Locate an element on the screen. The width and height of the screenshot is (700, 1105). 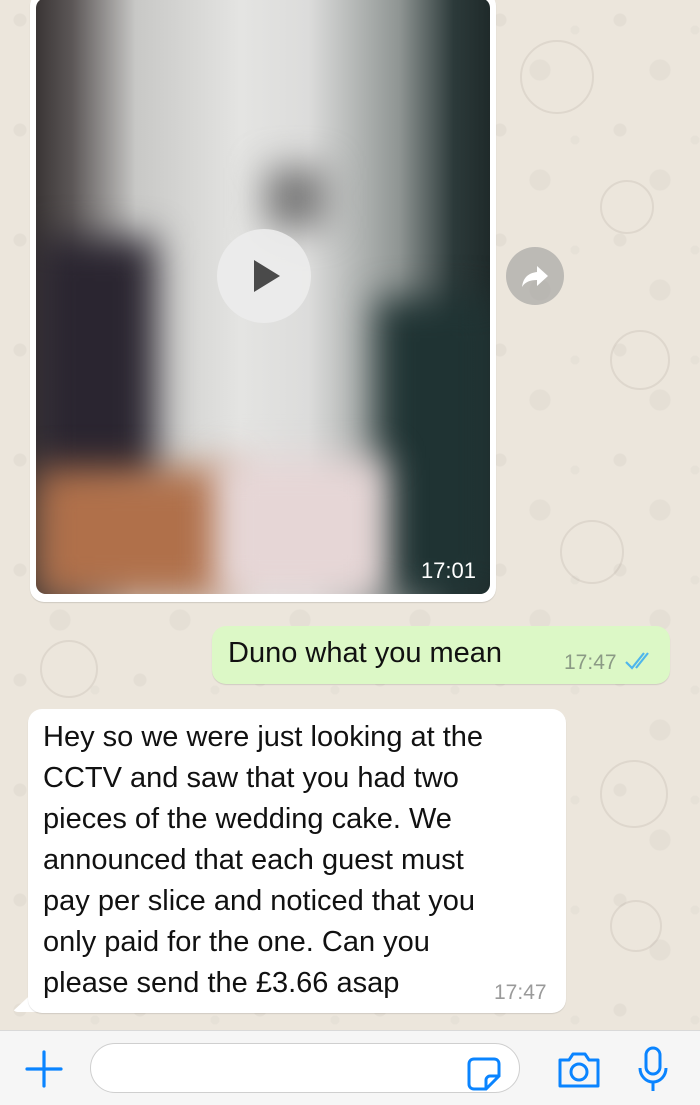
read-ticks-icon is located at coordinates (637, 661).